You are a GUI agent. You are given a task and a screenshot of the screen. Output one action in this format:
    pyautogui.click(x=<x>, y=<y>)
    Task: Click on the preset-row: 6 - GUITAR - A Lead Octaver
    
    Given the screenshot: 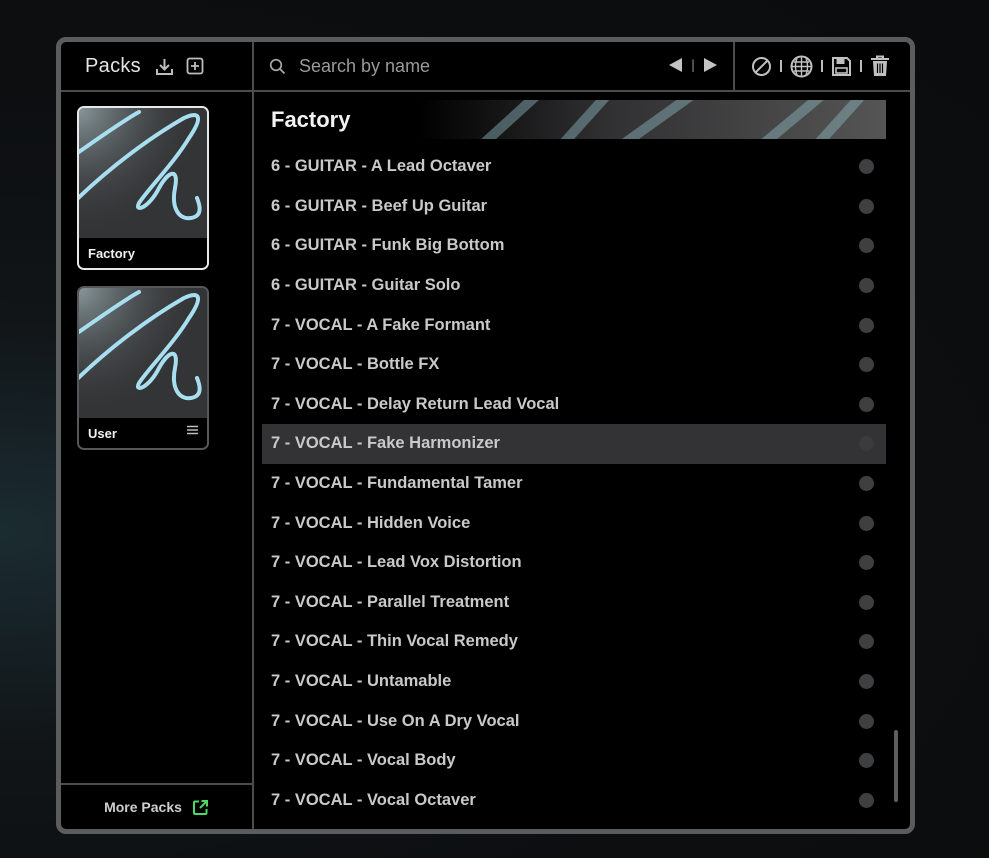 What is the action you would take?
    pyautogui.click(x=574, y=167)
    